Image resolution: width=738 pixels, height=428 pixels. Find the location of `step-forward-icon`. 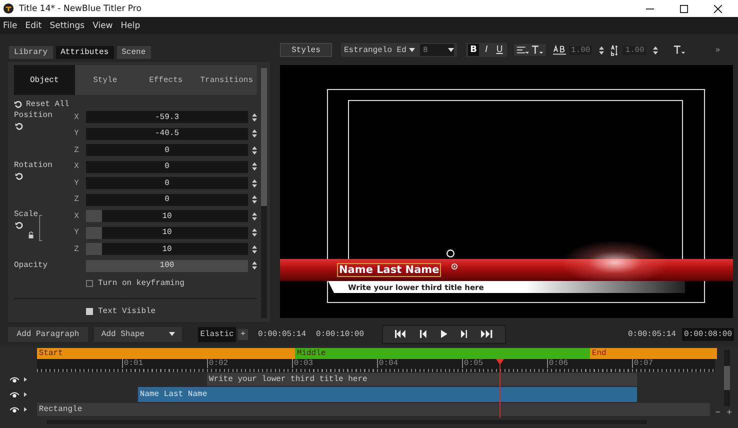

step-forward-icon is located at coordinates (464, 334).